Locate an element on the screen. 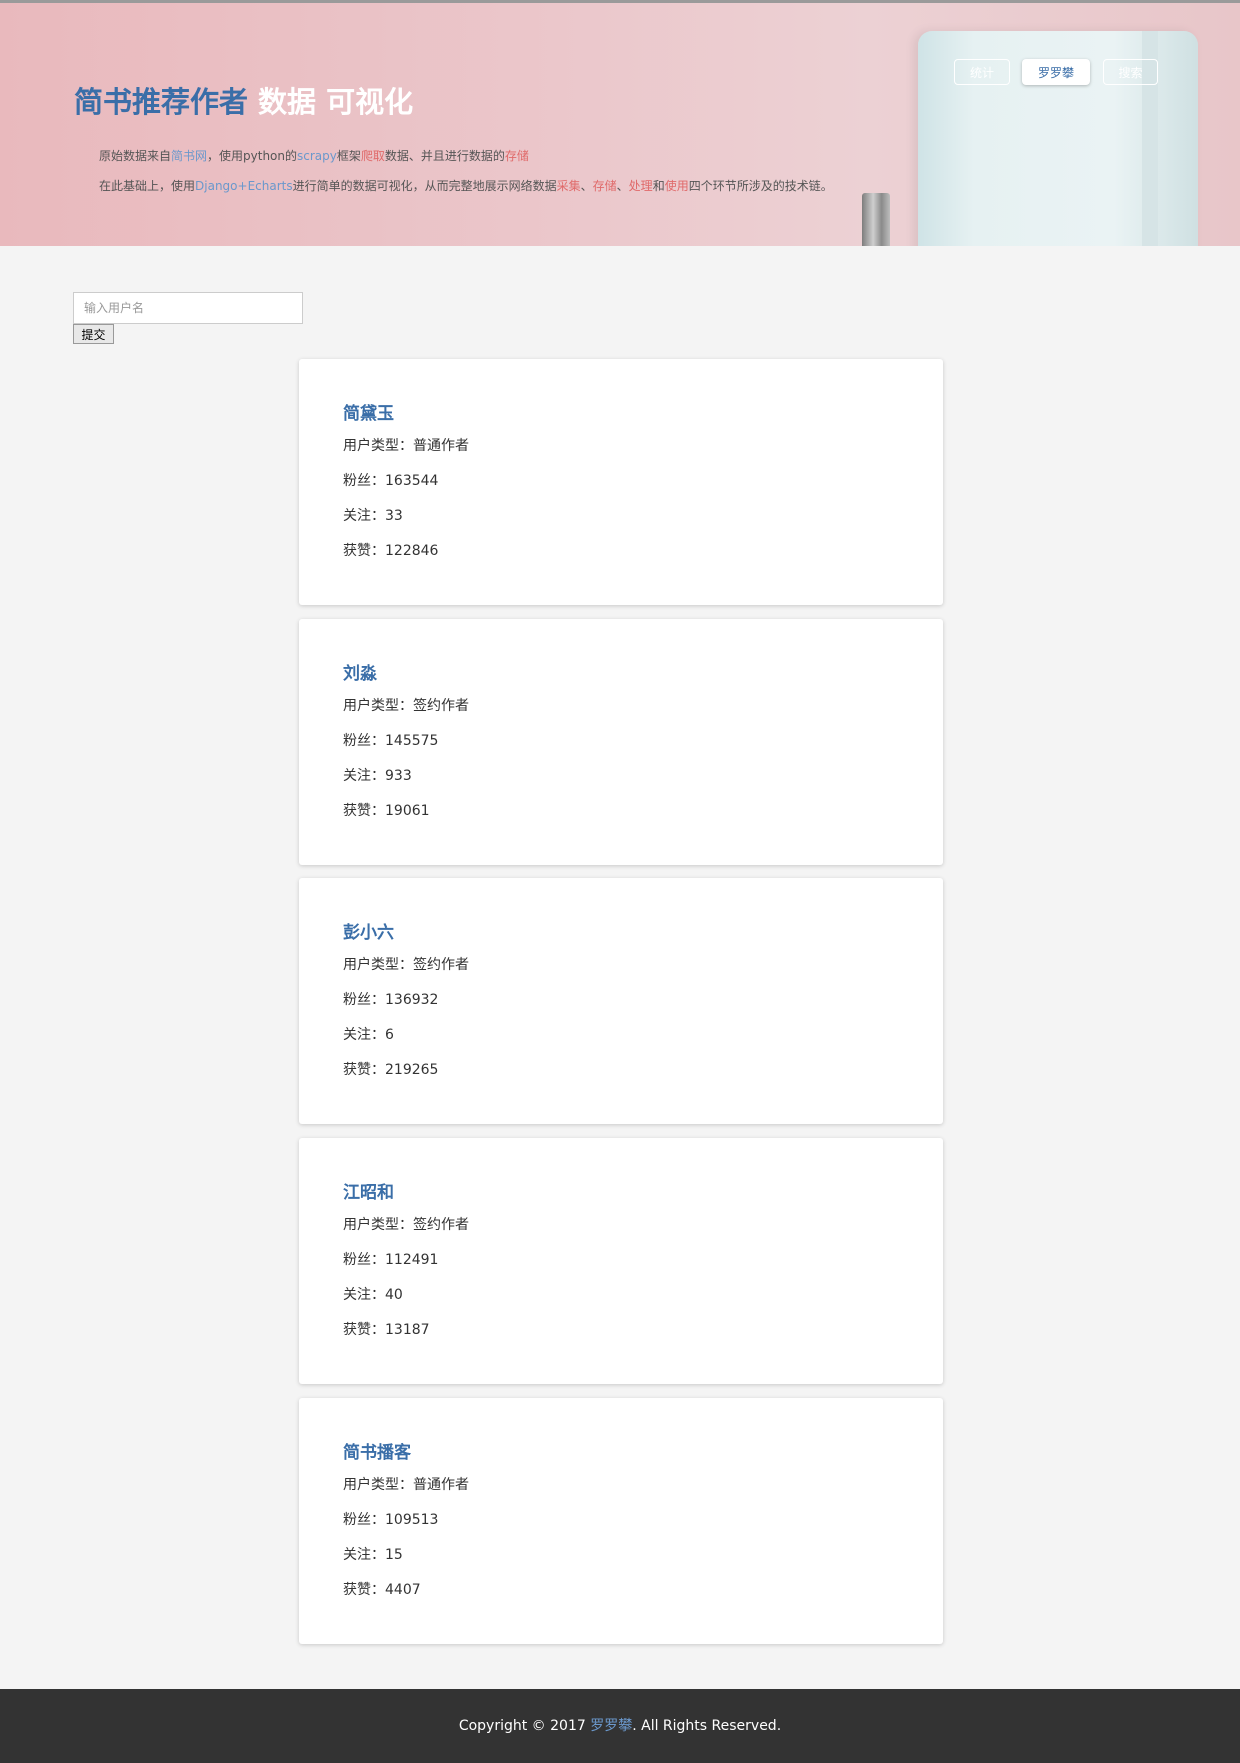 The image size is (1240, 1763). collect-highlight: 采集 is located at coordinates (568, 186).